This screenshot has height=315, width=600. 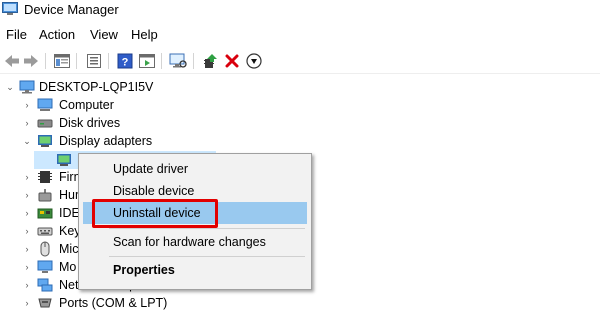 I want to click on update-driver-icon, so click(x=210, y=61).